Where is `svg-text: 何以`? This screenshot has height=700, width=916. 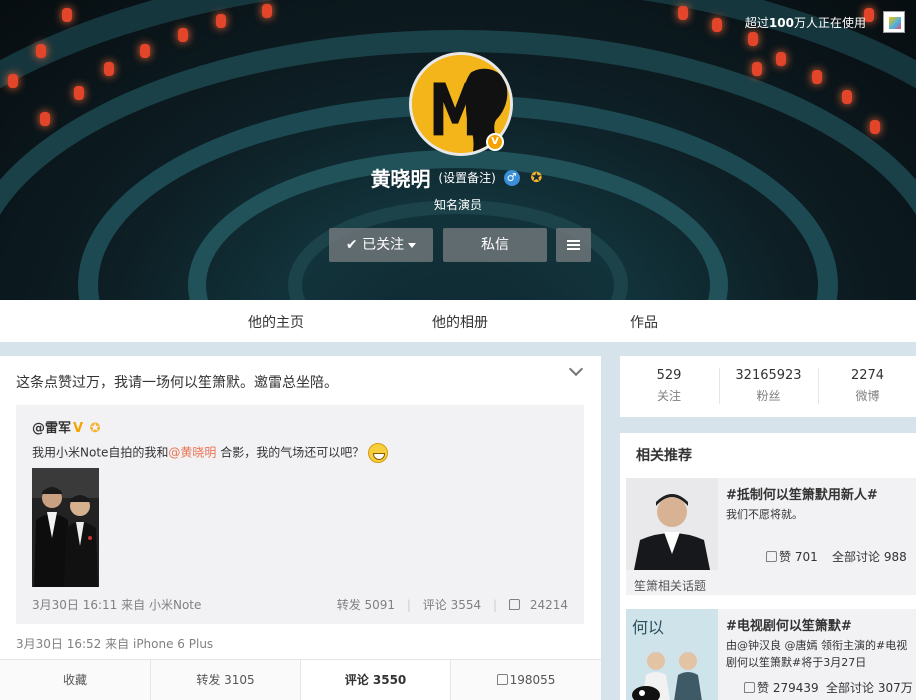 svg-text: 何以 is located at coordinates (648, 627).